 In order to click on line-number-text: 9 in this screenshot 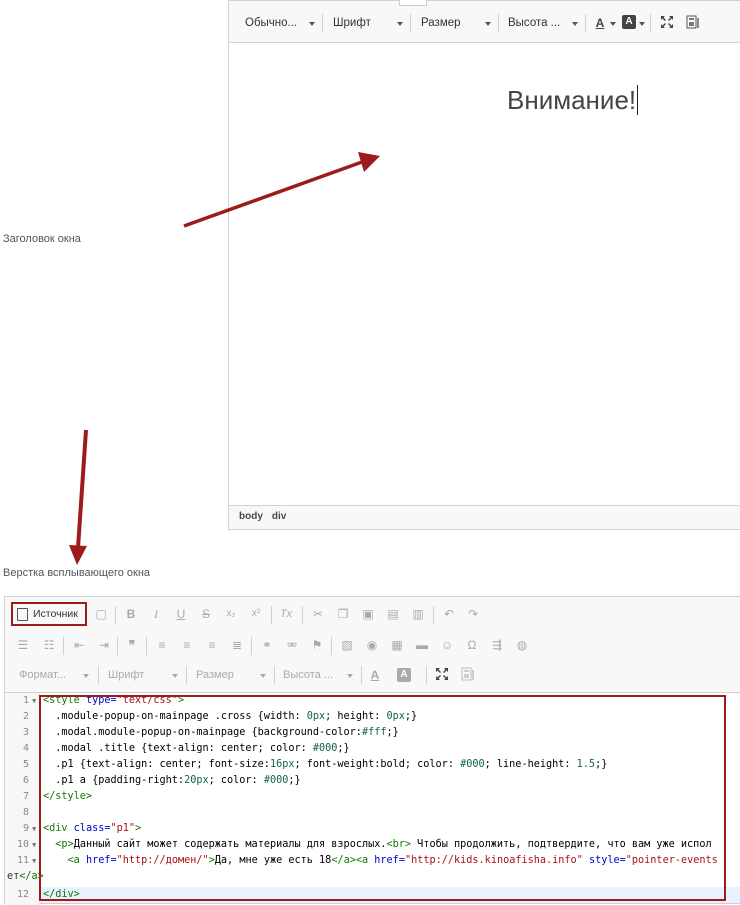, I will do `click(25, 828)`.